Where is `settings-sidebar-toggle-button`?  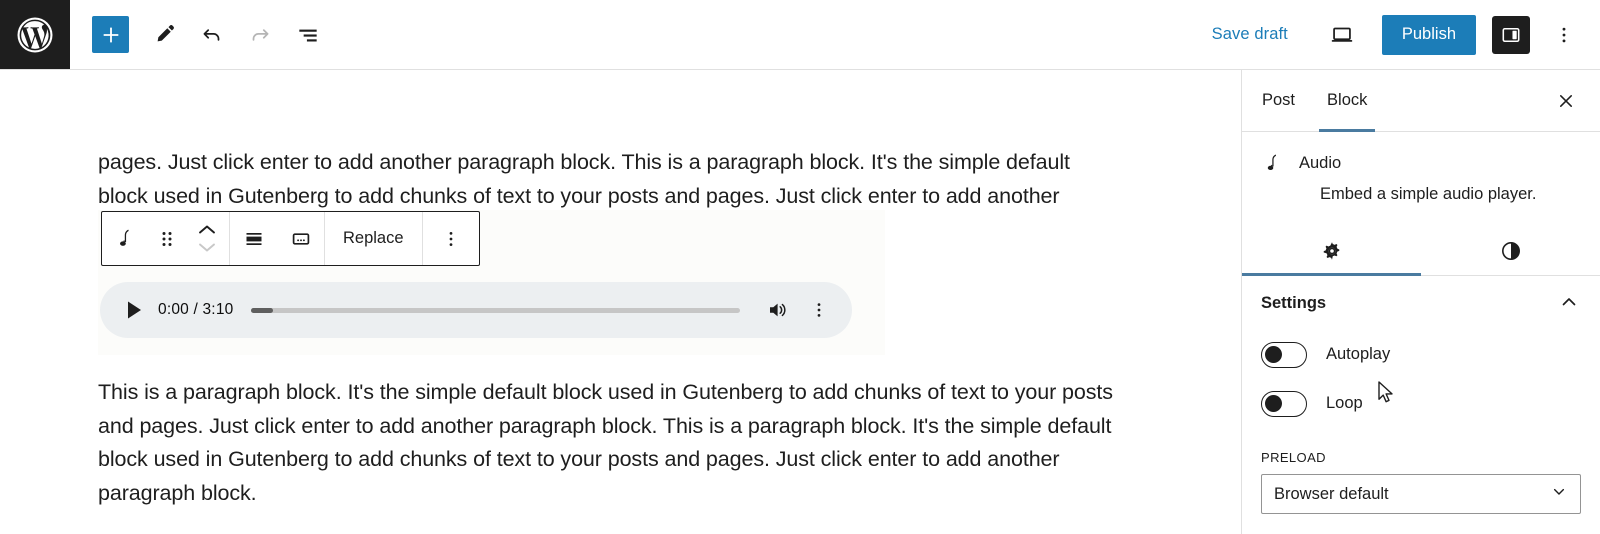 settings-sidebar-toggle-button is located at coordinates (1511, 34).